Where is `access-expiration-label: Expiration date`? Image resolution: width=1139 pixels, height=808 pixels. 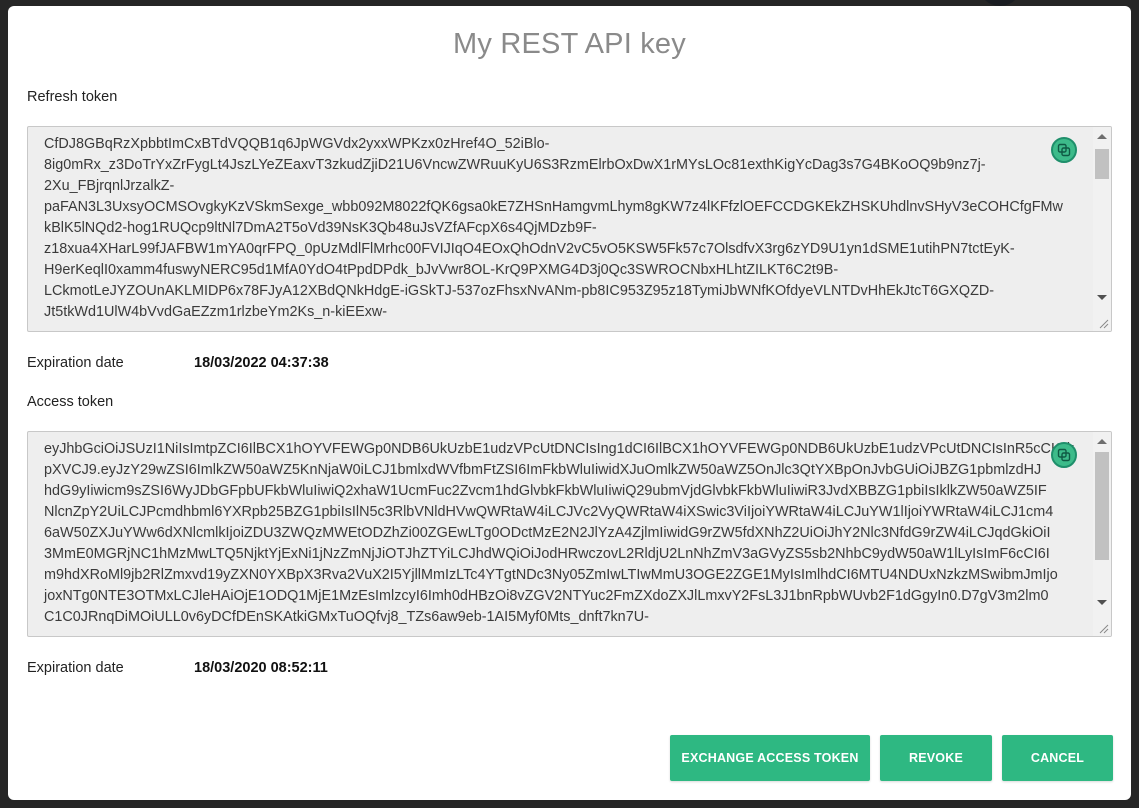 access-expiration-label: Expiration date is located at coordinates (75, 668).